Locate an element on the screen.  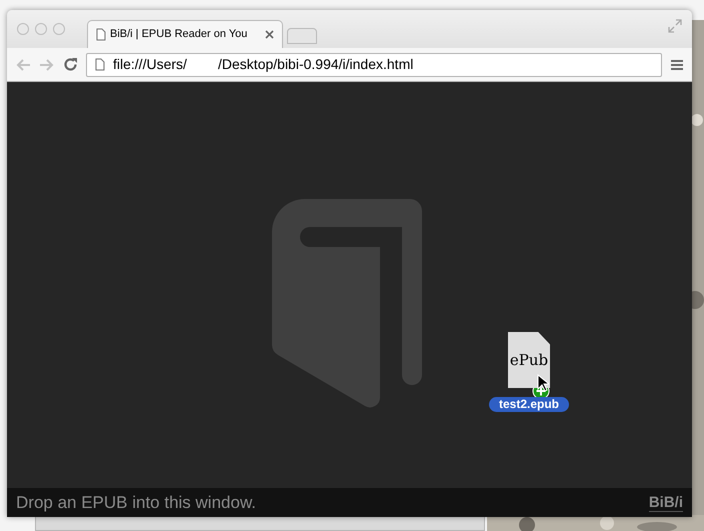
file-icon-text: ePub is located at coordinates (529, 360).